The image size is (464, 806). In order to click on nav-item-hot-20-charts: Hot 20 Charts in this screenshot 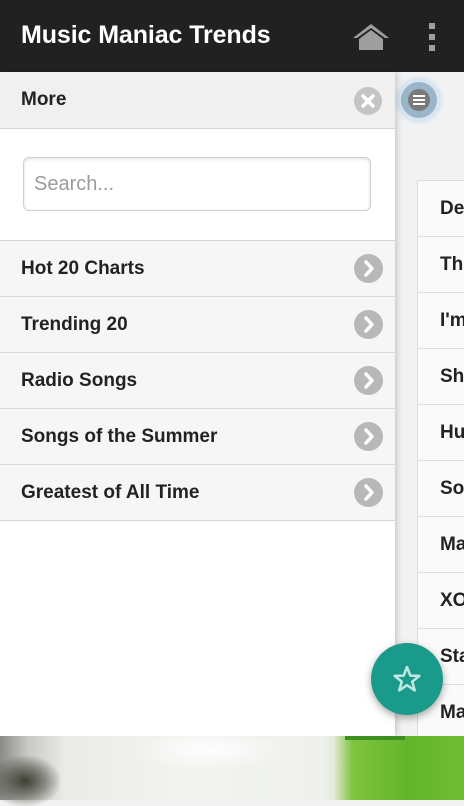, I will do `click(197, 269)`.